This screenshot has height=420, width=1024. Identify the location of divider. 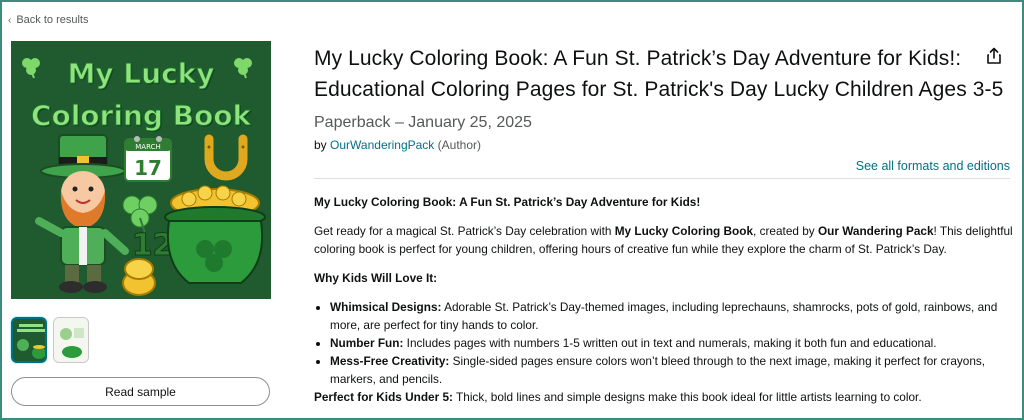
(662, 178).